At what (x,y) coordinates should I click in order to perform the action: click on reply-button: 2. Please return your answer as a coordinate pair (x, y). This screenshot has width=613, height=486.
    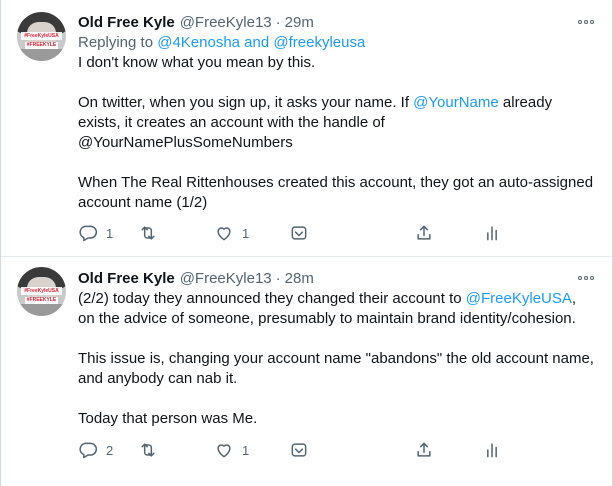
    Looking at the image, I should click on (95, 450).